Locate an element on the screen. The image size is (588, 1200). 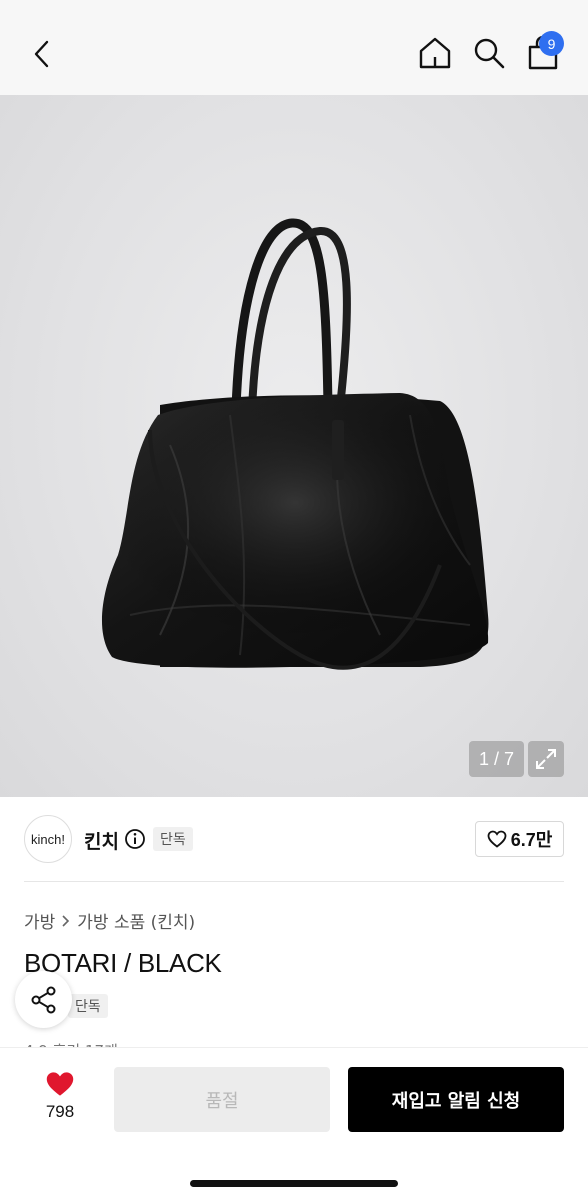
divider is located at coordinates (294, 881).